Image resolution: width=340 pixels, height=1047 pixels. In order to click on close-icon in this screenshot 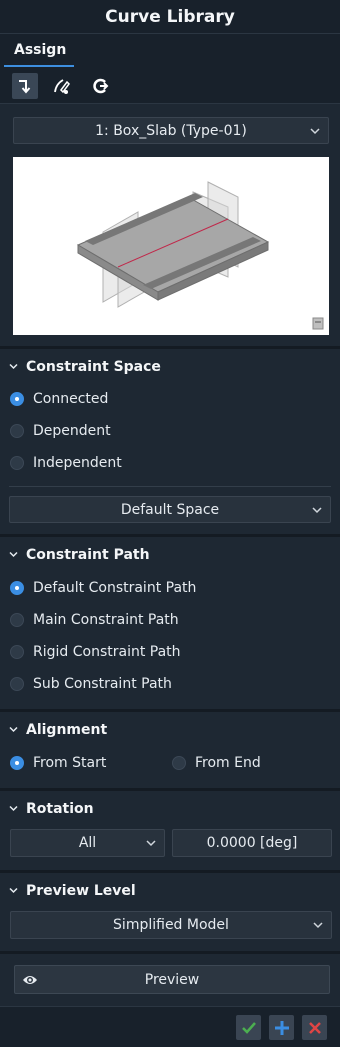, I will do `click(314, 1027)`.